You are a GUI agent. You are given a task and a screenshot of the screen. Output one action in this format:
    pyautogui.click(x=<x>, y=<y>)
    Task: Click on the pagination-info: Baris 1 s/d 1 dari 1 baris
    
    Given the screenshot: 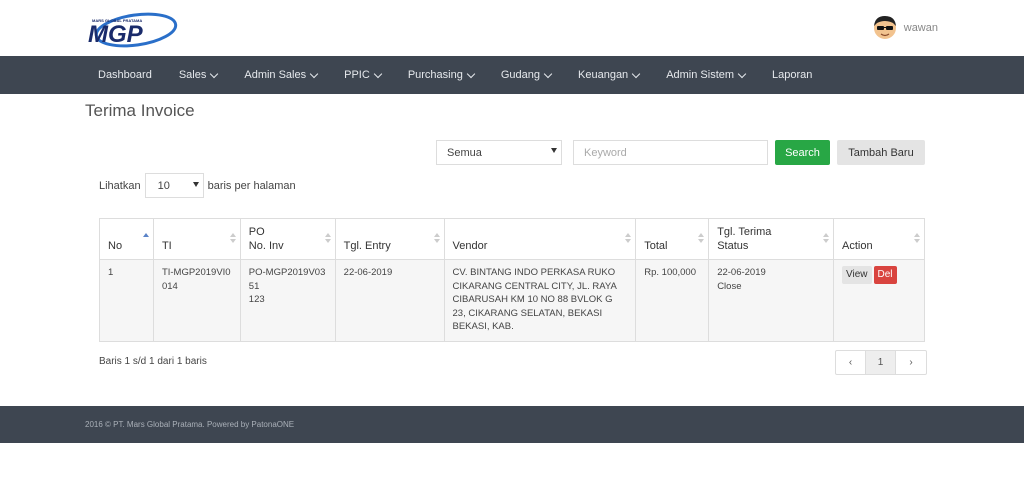 What is the action you would take?
    pyautogui.click(x=153, y=361)
    